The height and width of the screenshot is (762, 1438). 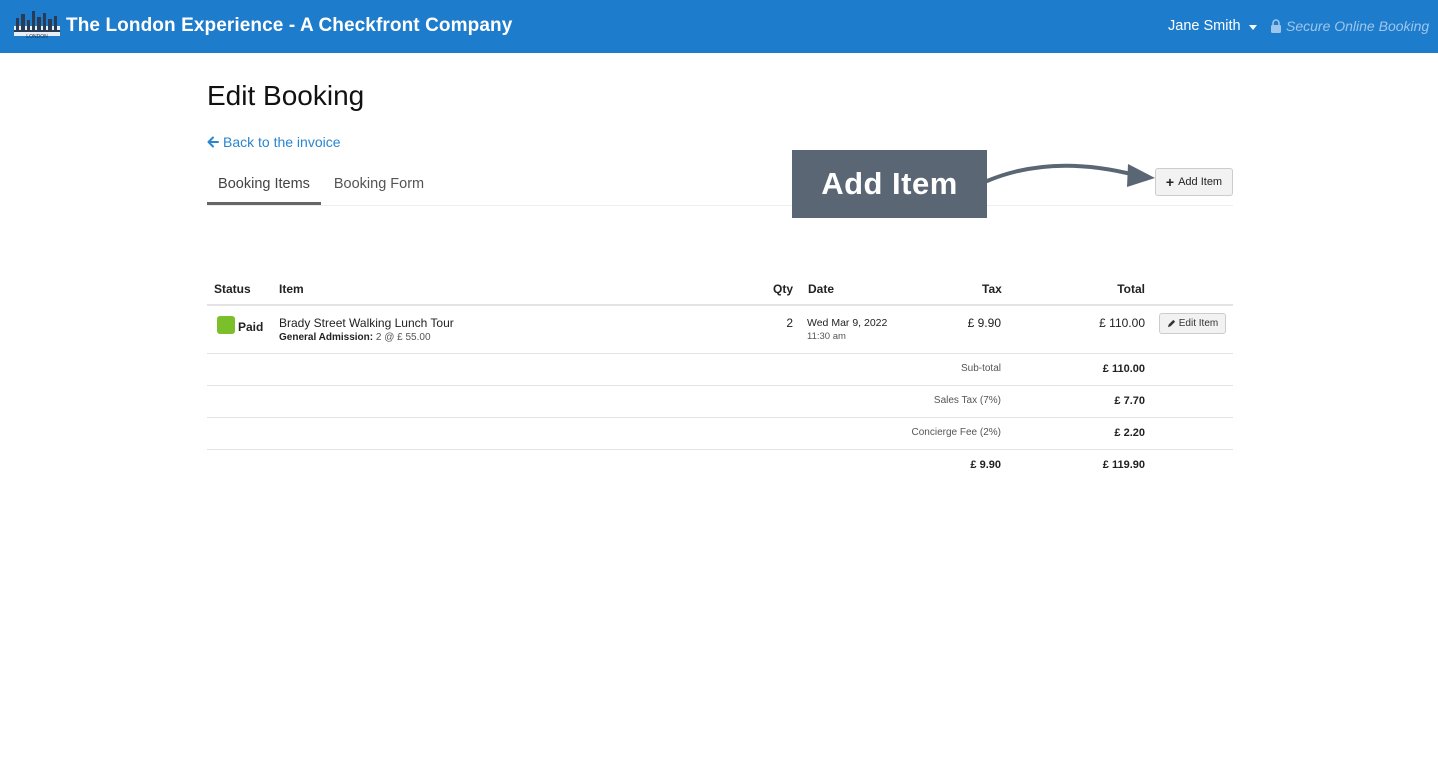 I want to click on pencil-icon, so click(x=1171, y=323).